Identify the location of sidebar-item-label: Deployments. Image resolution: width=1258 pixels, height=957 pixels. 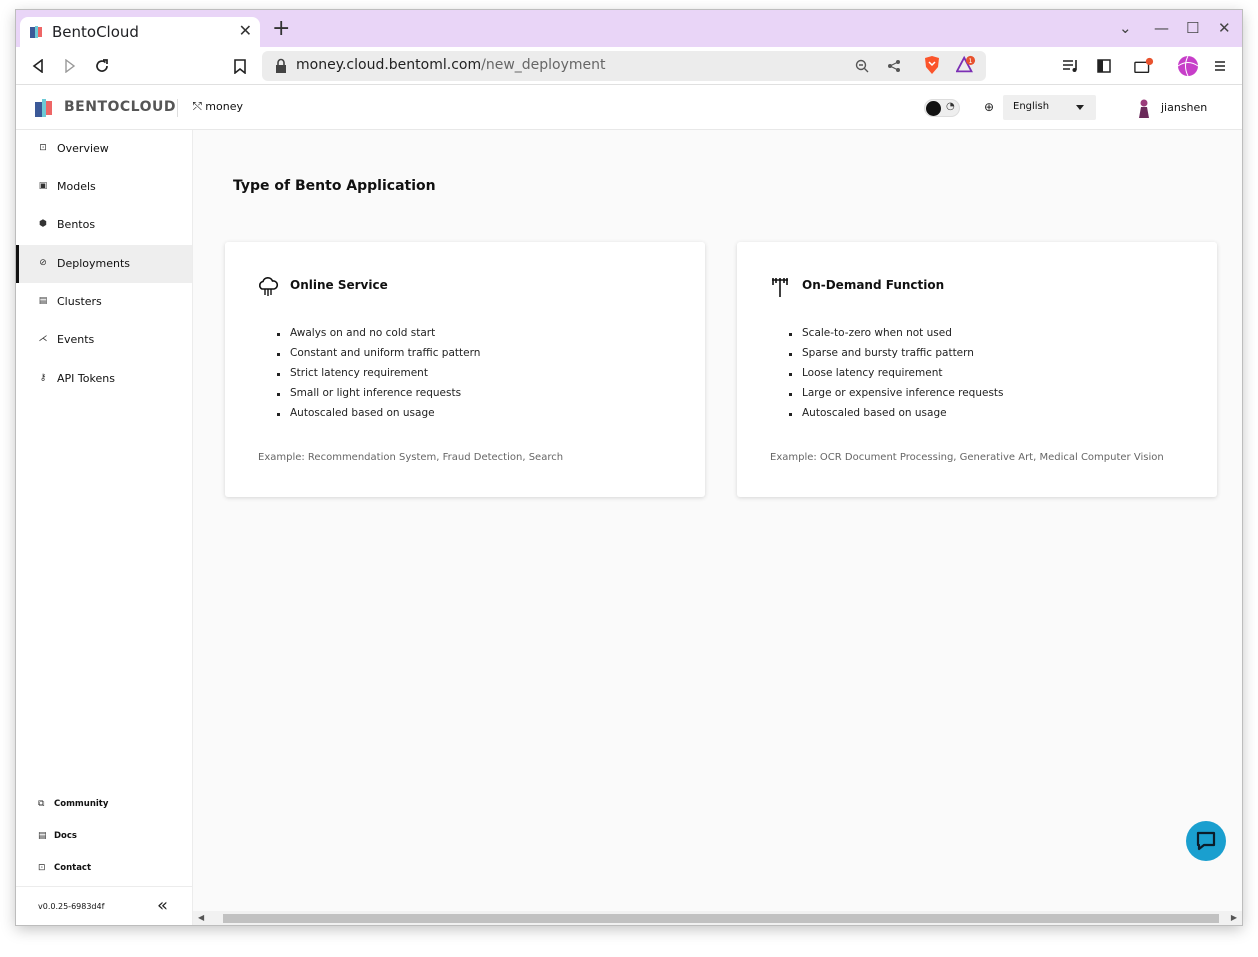
(94, 263).